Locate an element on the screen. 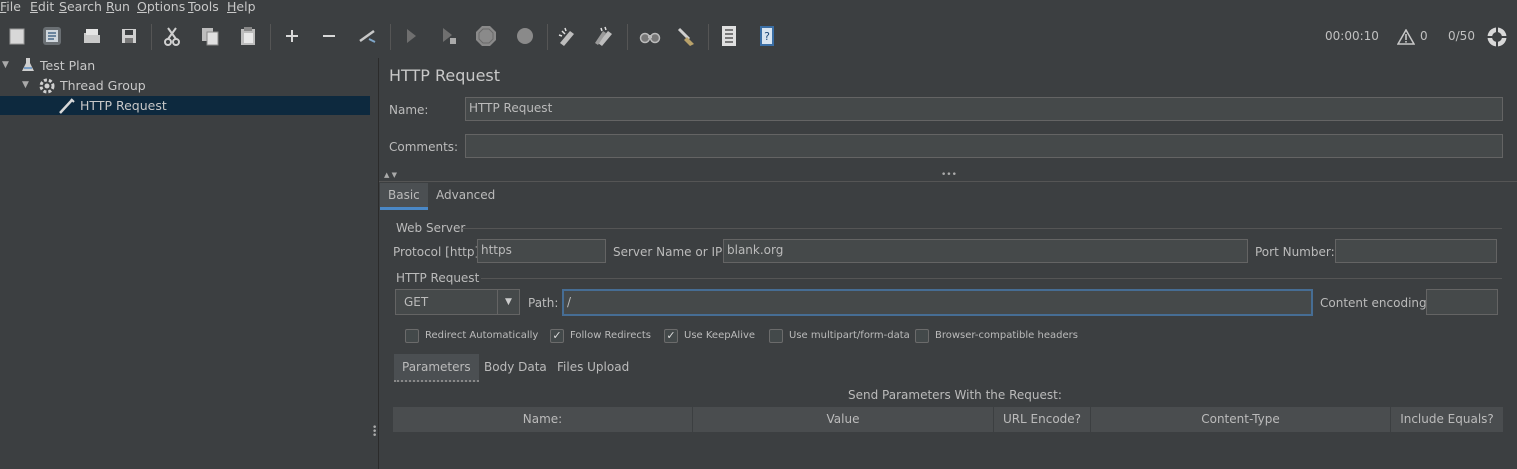 The image size is (1517, 469). start-icon is located at coordinates (411, 36).